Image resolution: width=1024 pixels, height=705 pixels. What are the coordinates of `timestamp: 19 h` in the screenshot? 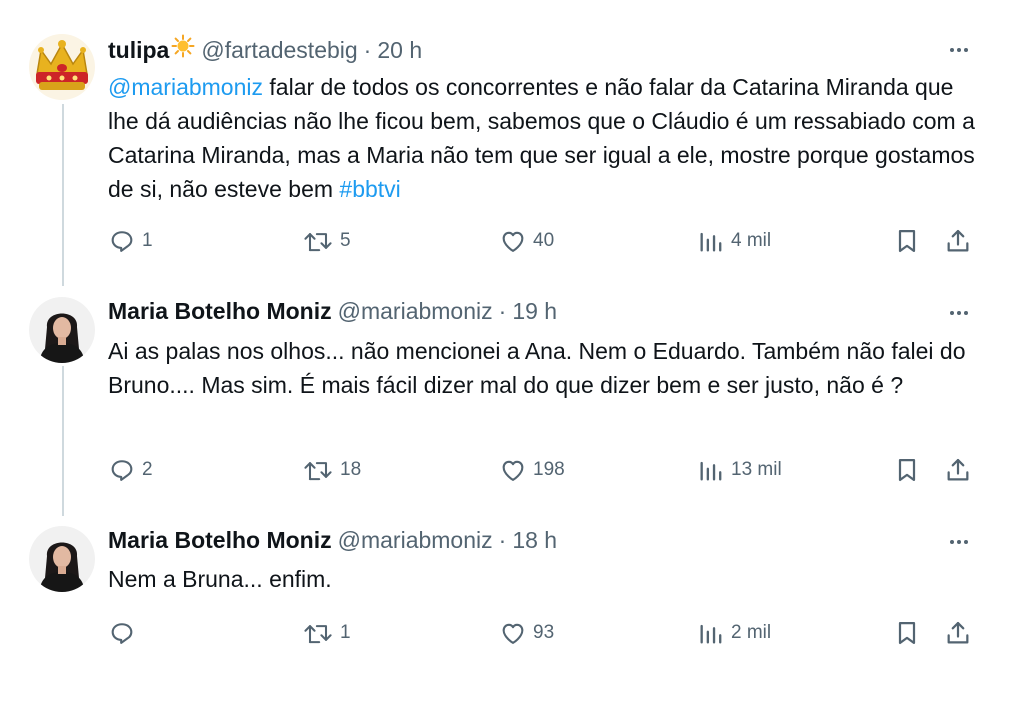 It's located at (534, 311).